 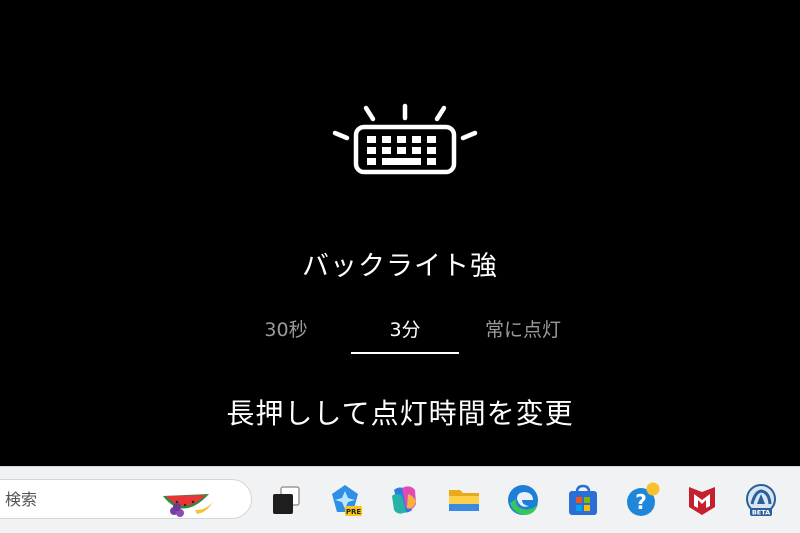 I want to click on mcafee-icon, so click(x=702, y=500).